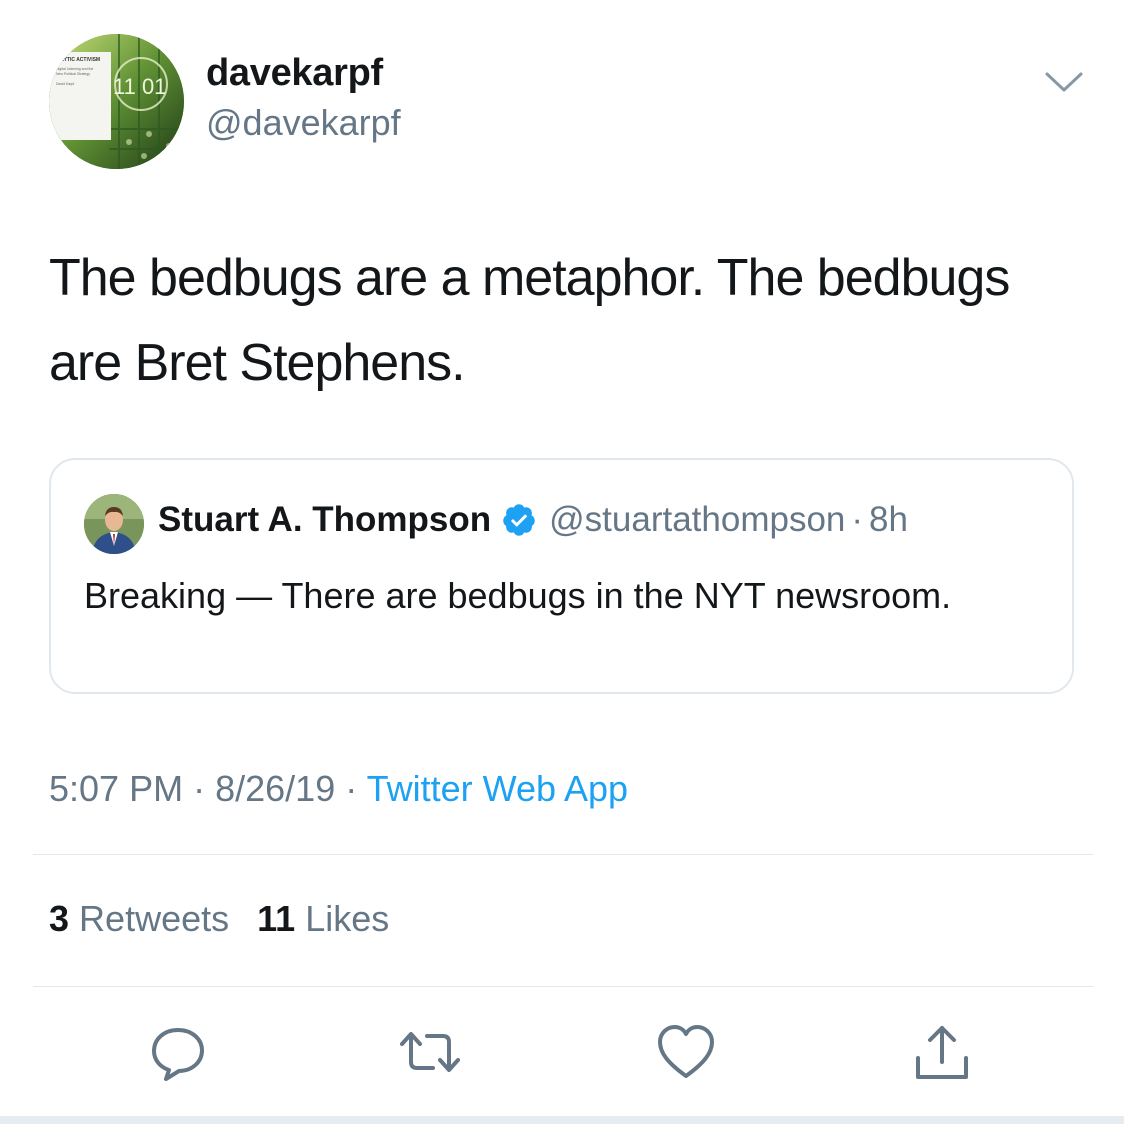 The width and height of the screenshot is (1124, 1124). What do you see at coordinates (294, 73) in the screenshot?
I see `author-display-name: davekarpf` at bounding box center [294, 73].